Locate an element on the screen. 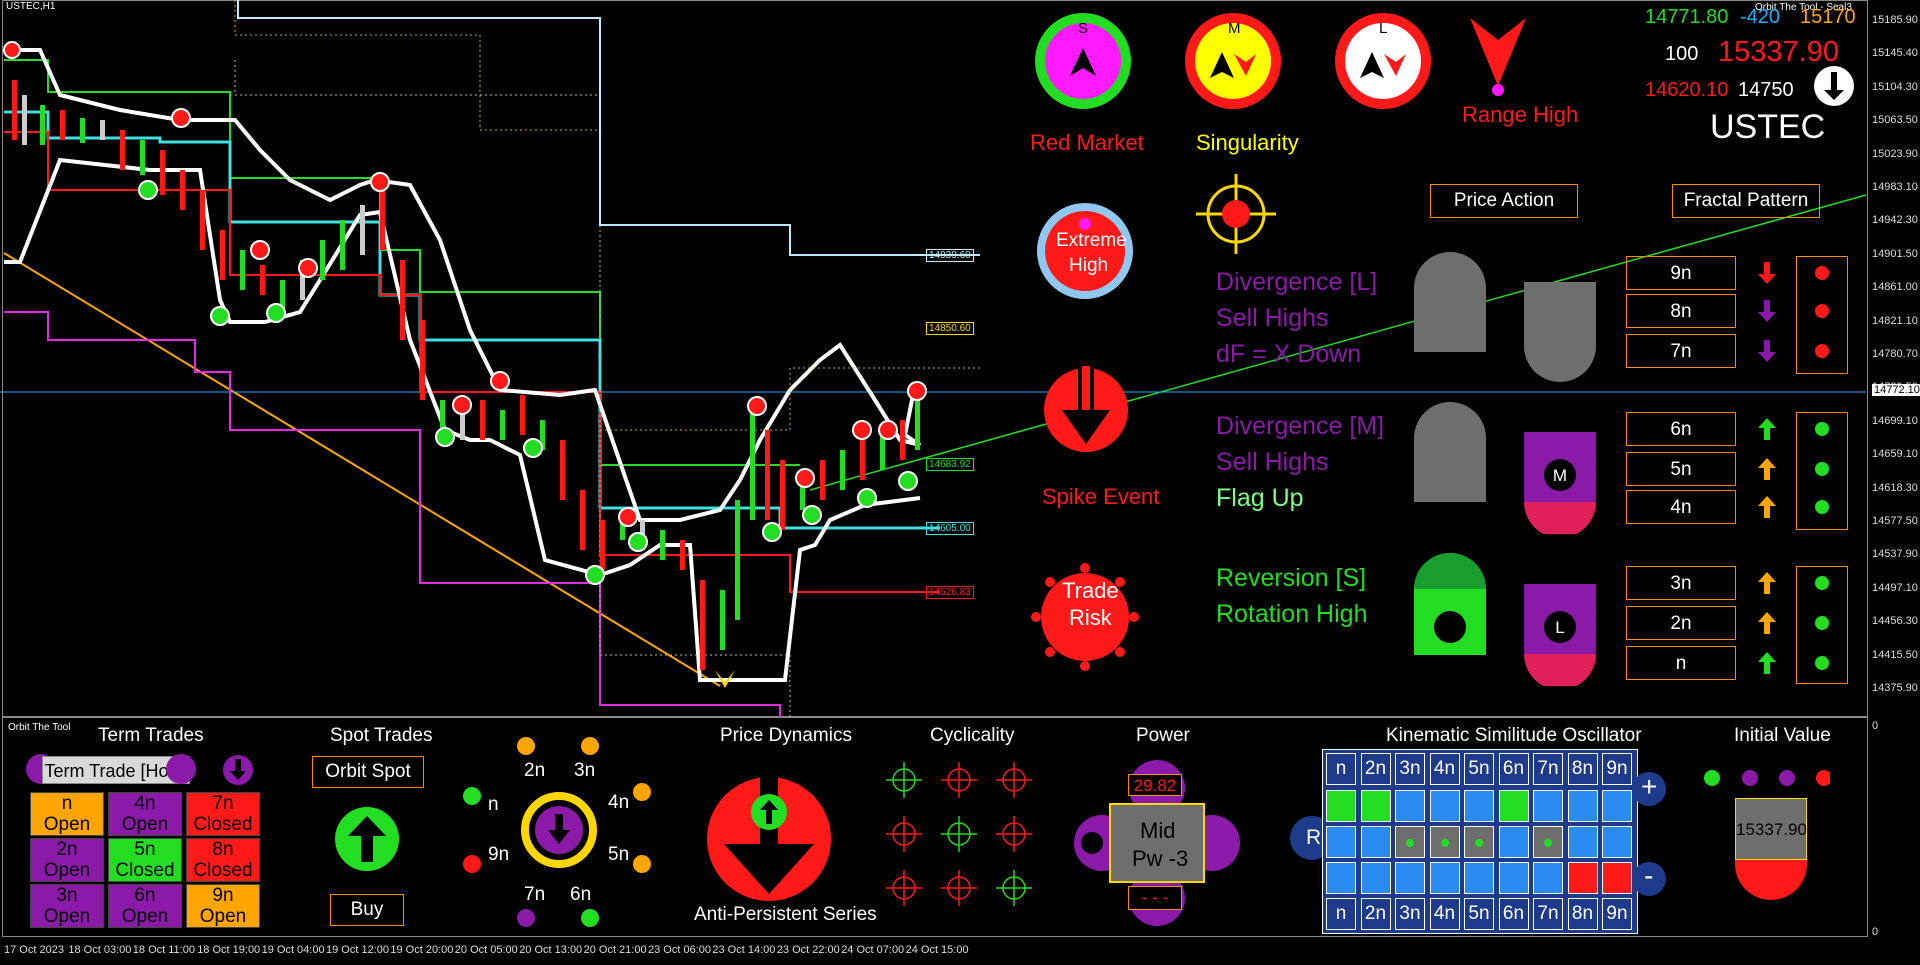 This screenshot has width=1920, height=965. term-trade-cell: 6n Open is located at coordinates (145, 906).